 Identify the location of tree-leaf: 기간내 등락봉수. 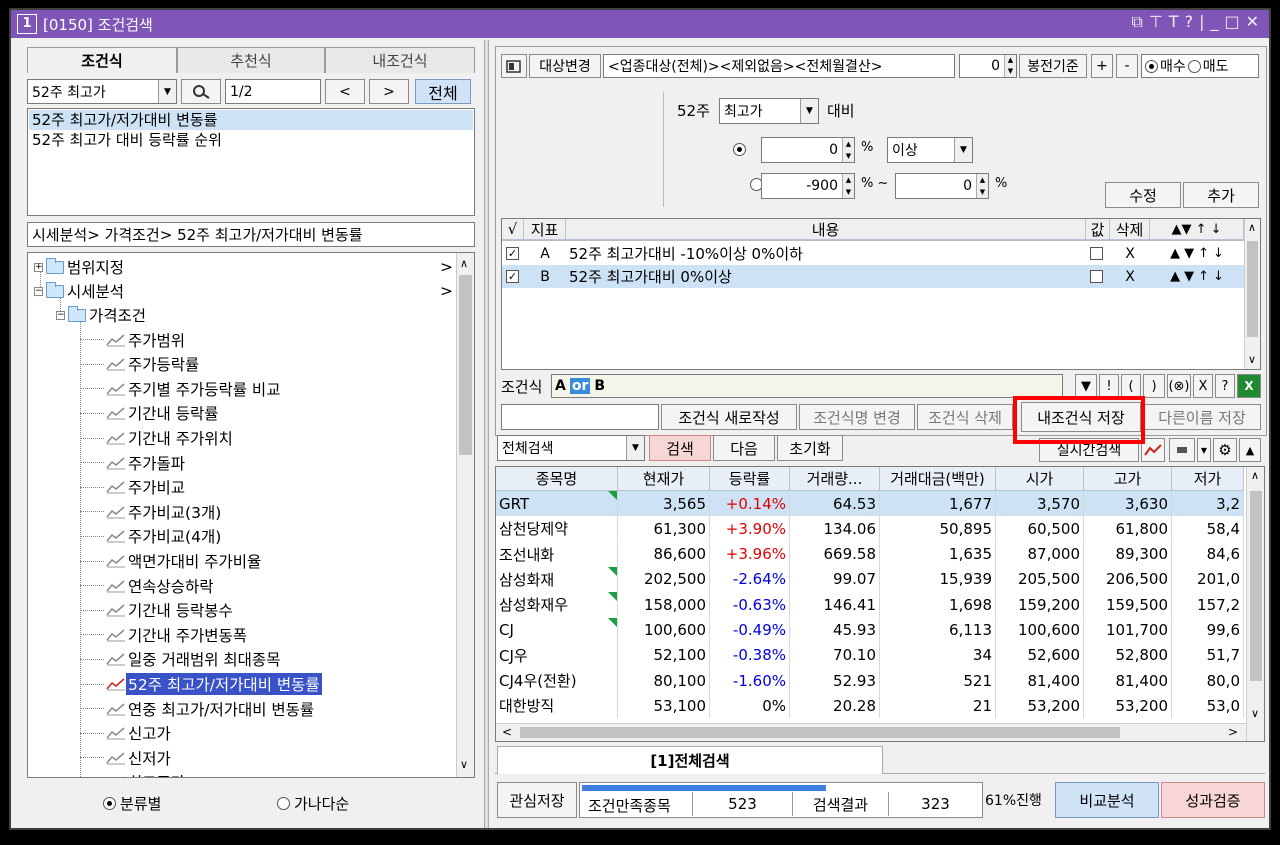
(157, 610).